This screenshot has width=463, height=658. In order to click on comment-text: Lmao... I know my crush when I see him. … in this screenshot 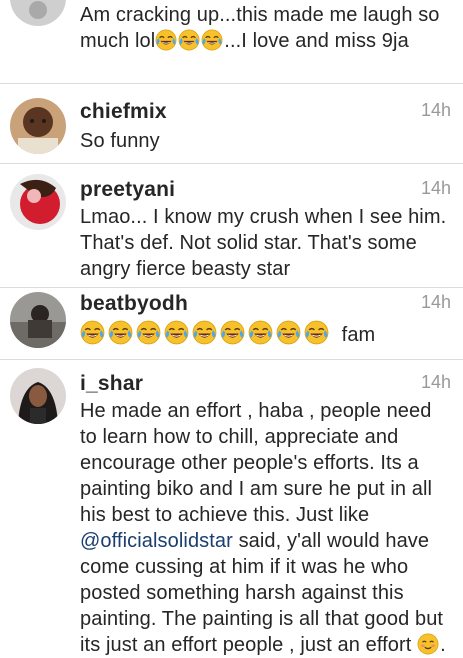, I will do `click(263, 243)`.